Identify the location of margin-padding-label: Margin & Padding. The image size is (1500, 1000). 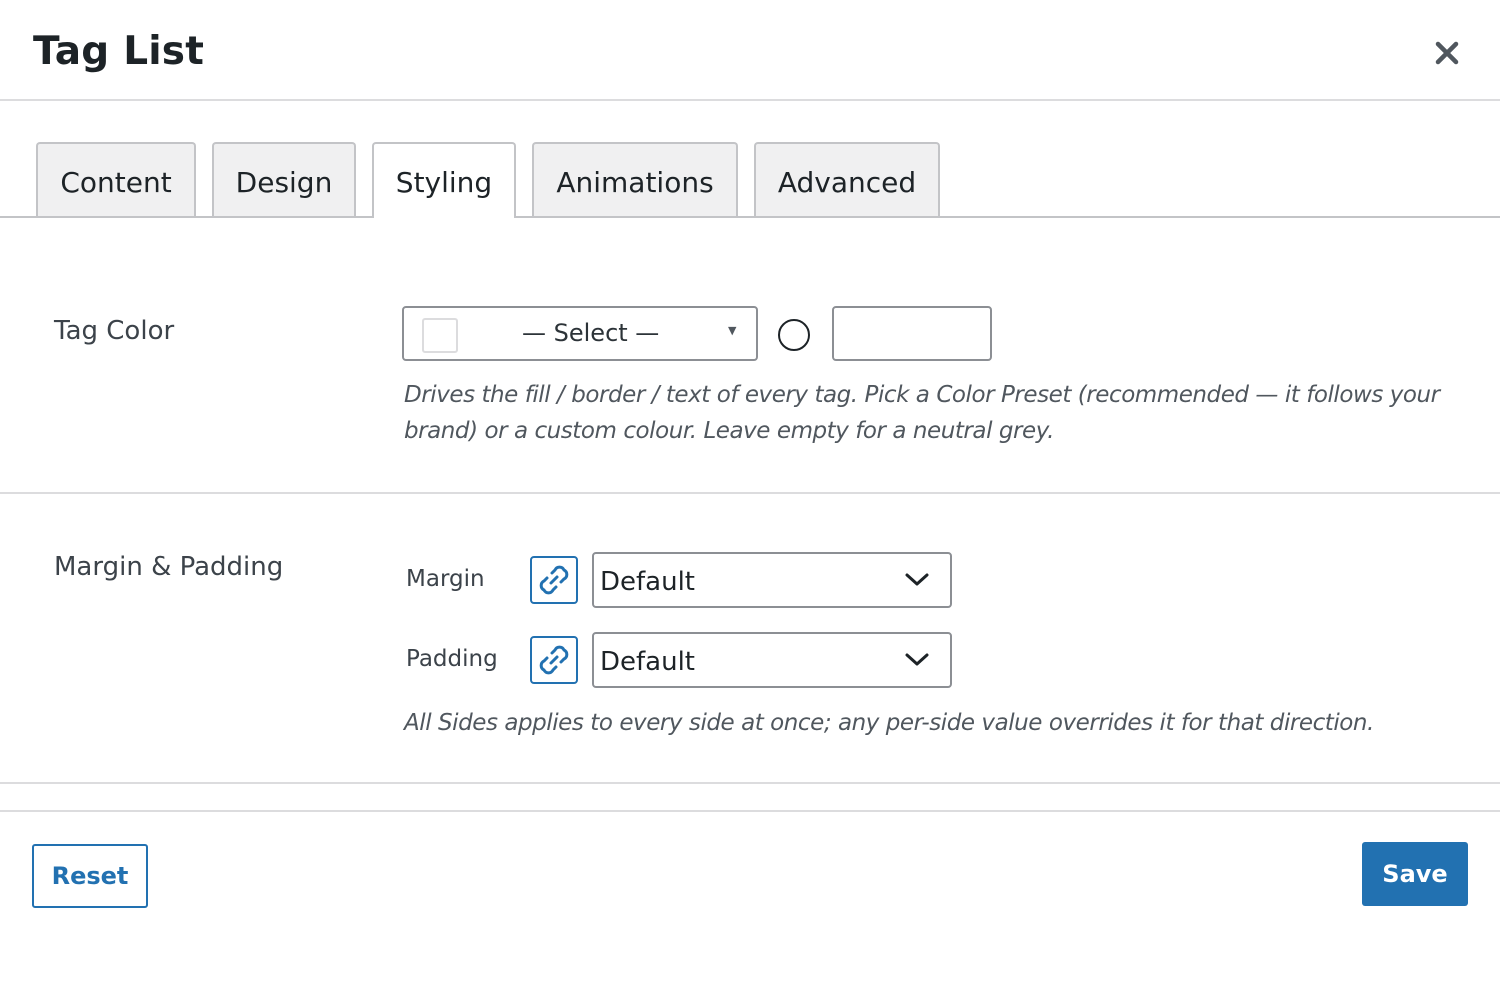
(169, 567).